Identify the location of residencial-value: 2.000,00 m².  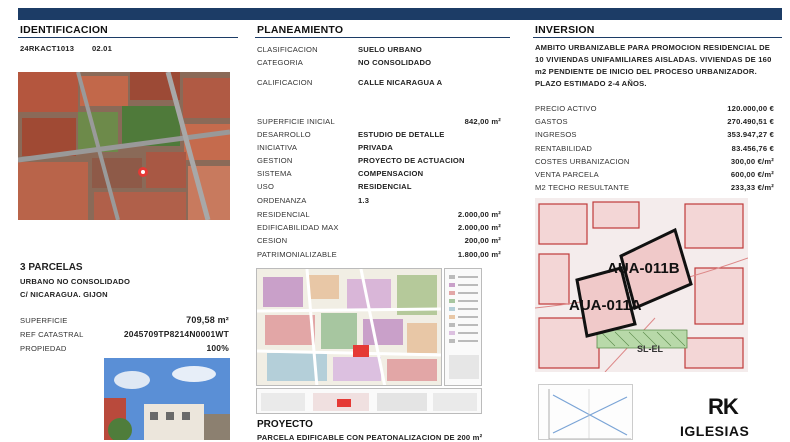
(479, 214).